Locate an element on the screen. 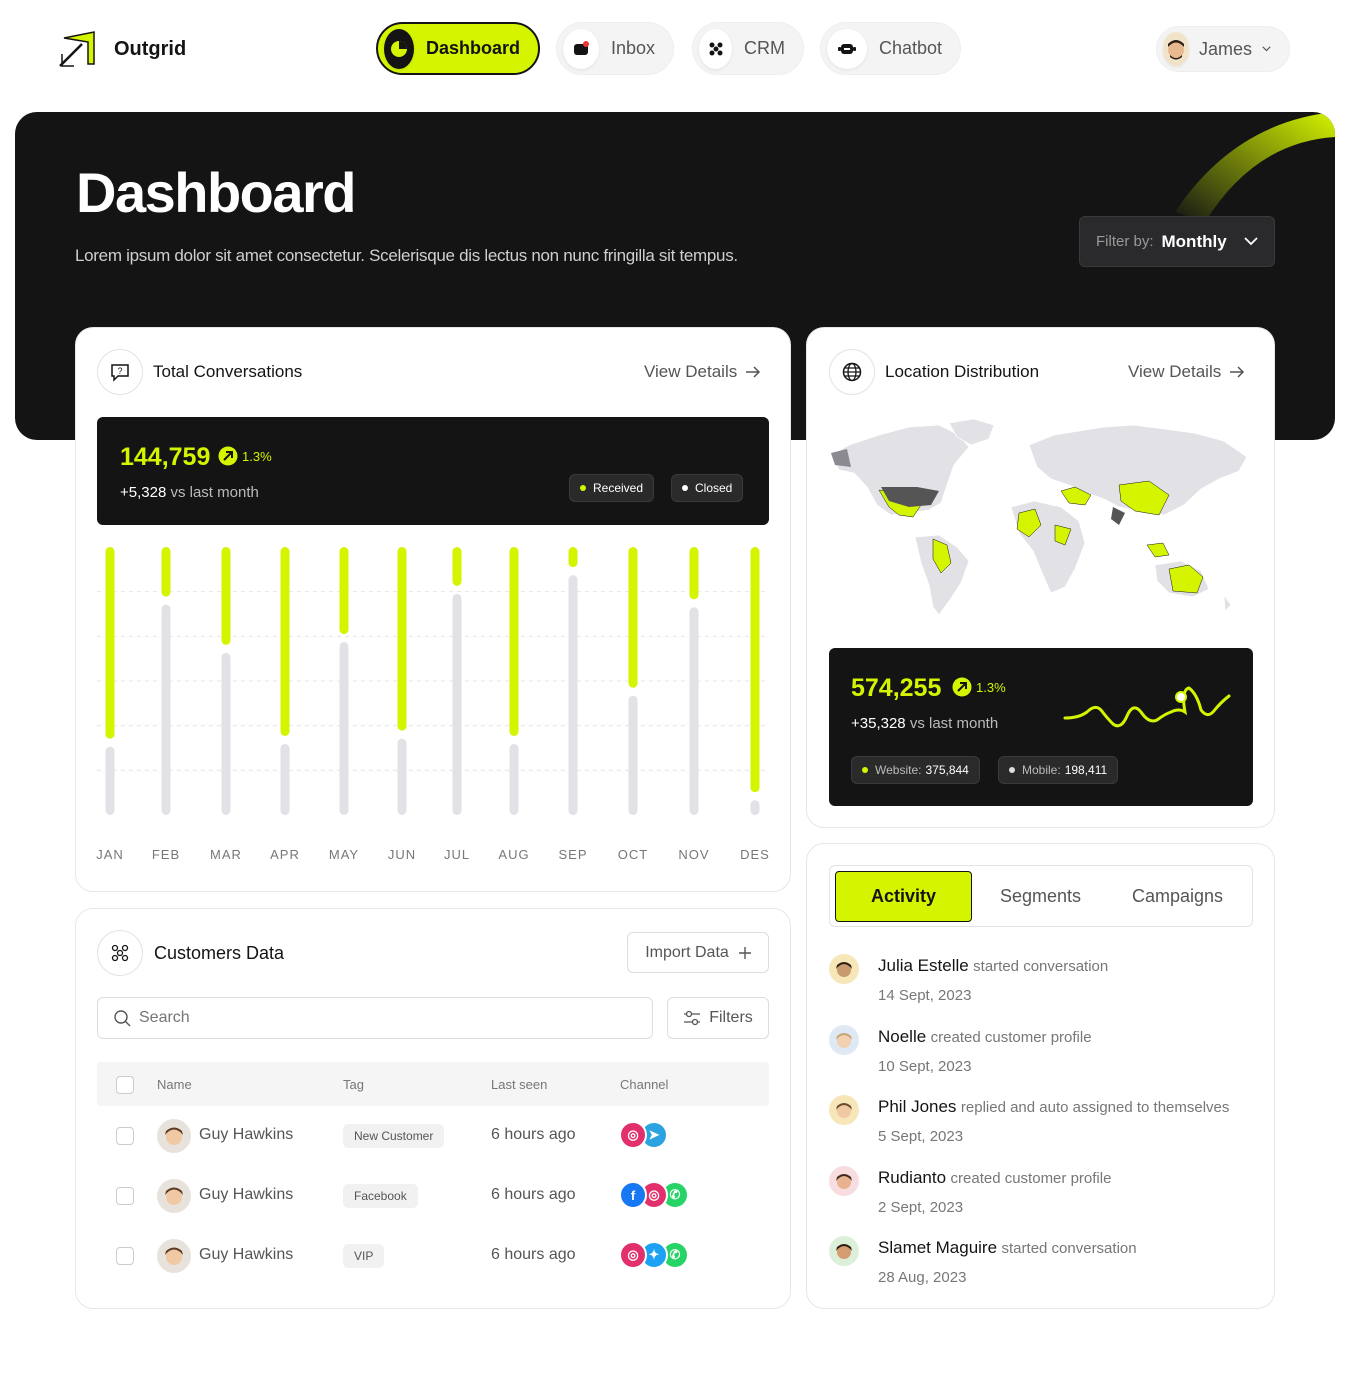  mobile-label: Mobile: is located at coordinates (1041, 770).